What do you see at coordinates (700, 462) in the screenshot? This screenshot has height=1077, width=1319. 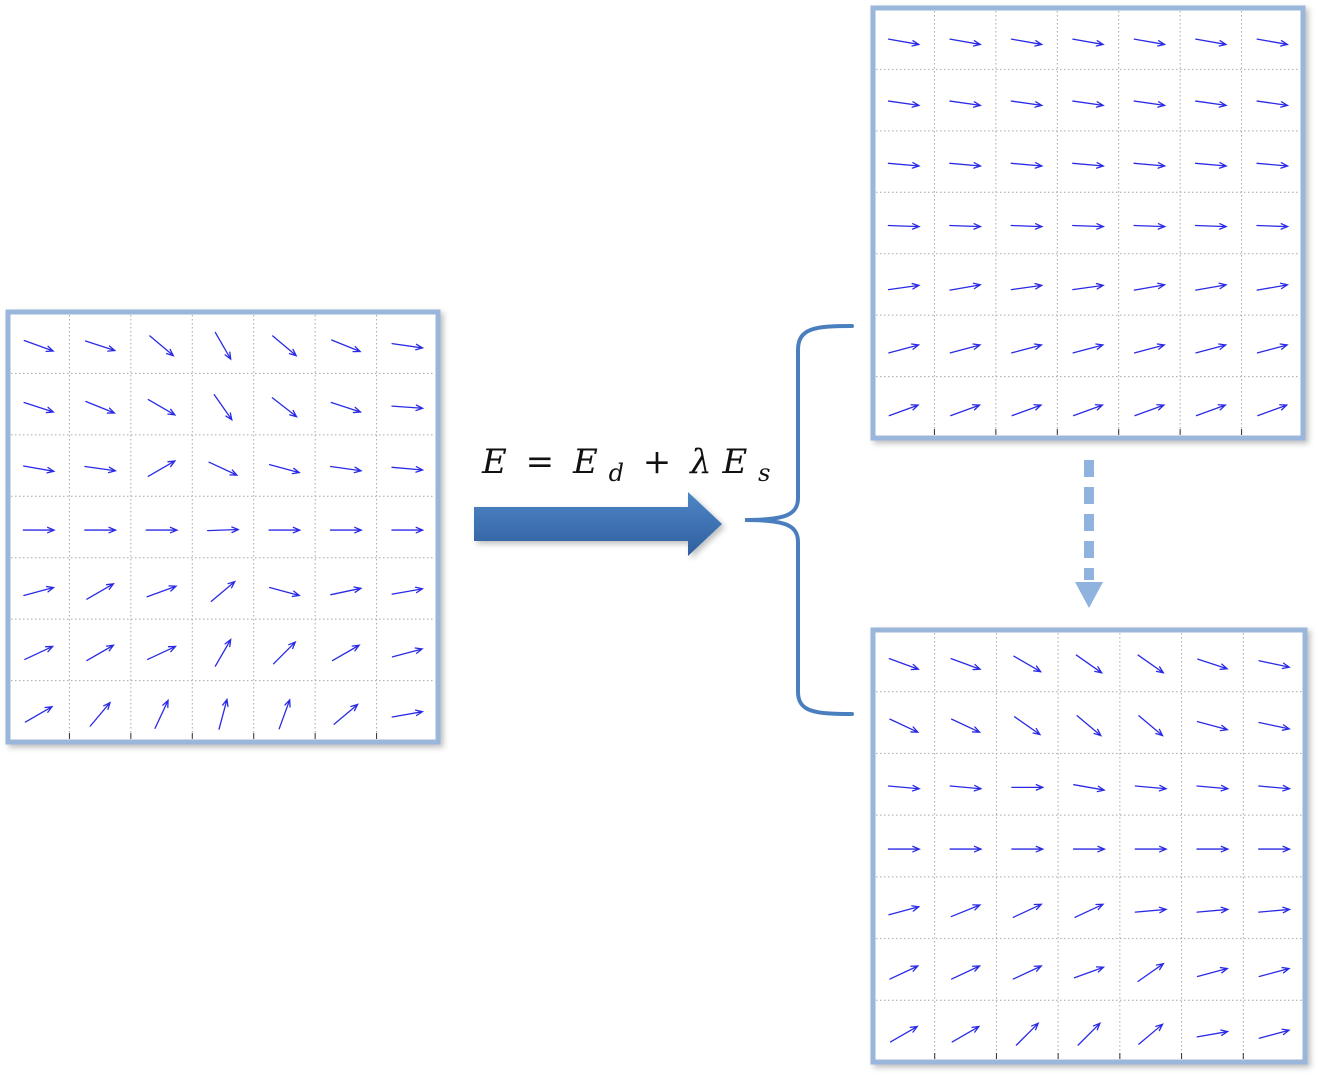 I see `equation-lambda: λ` at bounding box center [700, 462].